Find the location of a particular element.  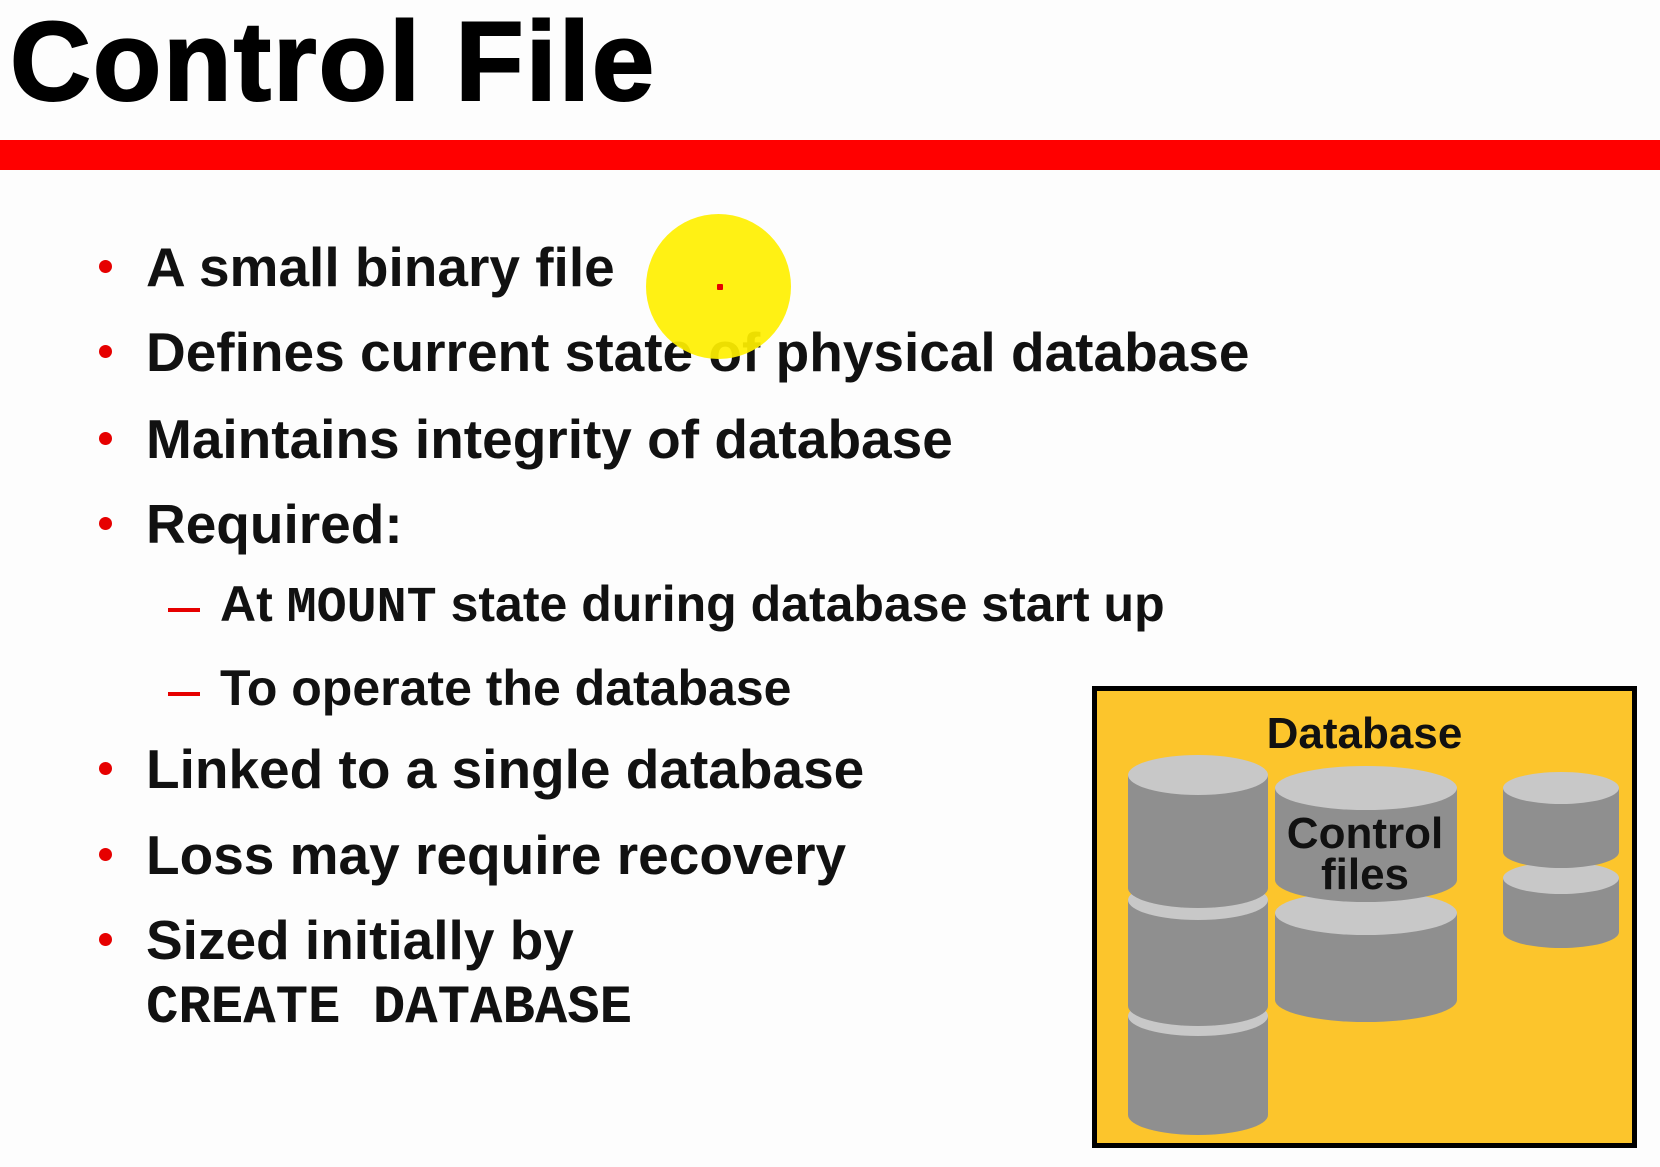

database-diagram-cylinders is located at coordinates (1373, 945).